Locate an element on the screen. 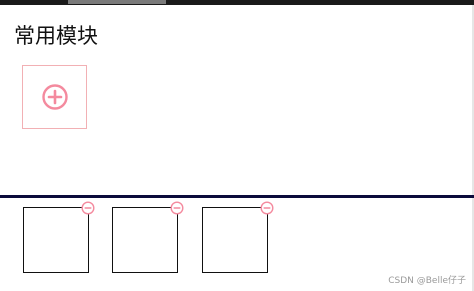 Image resolution: width=474 pixels, height=291 pixels. add-module-button is located at coordinates (54, 97).